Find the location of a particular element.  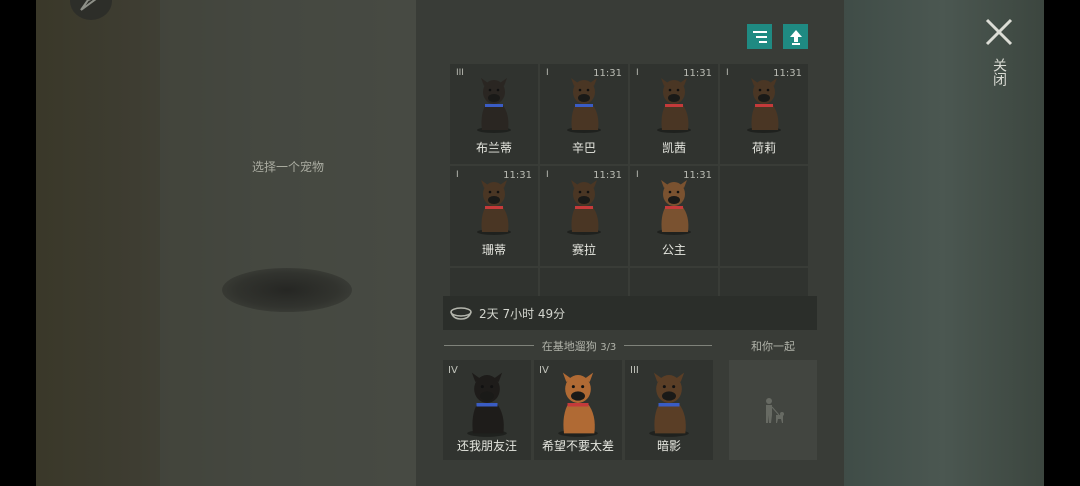

pet-name: 荷莉 is located at coordinates (763, 148).